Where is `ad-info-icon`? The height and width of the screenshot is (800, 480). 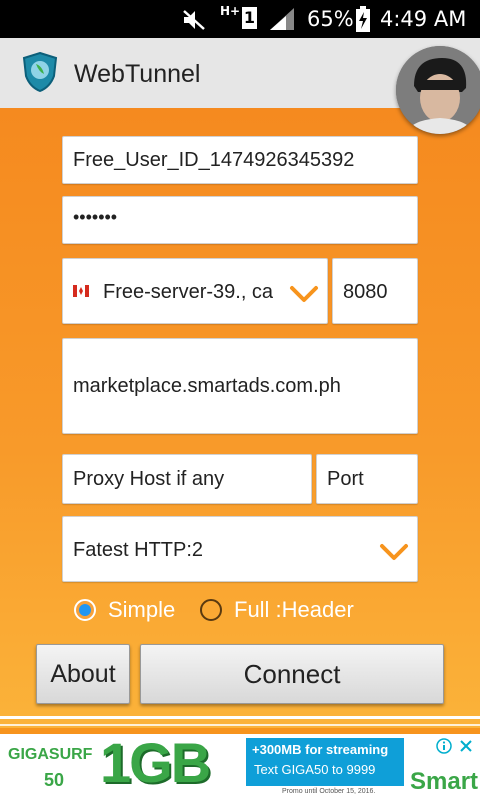
ad-info-icon is located at coordinates (444, 746).